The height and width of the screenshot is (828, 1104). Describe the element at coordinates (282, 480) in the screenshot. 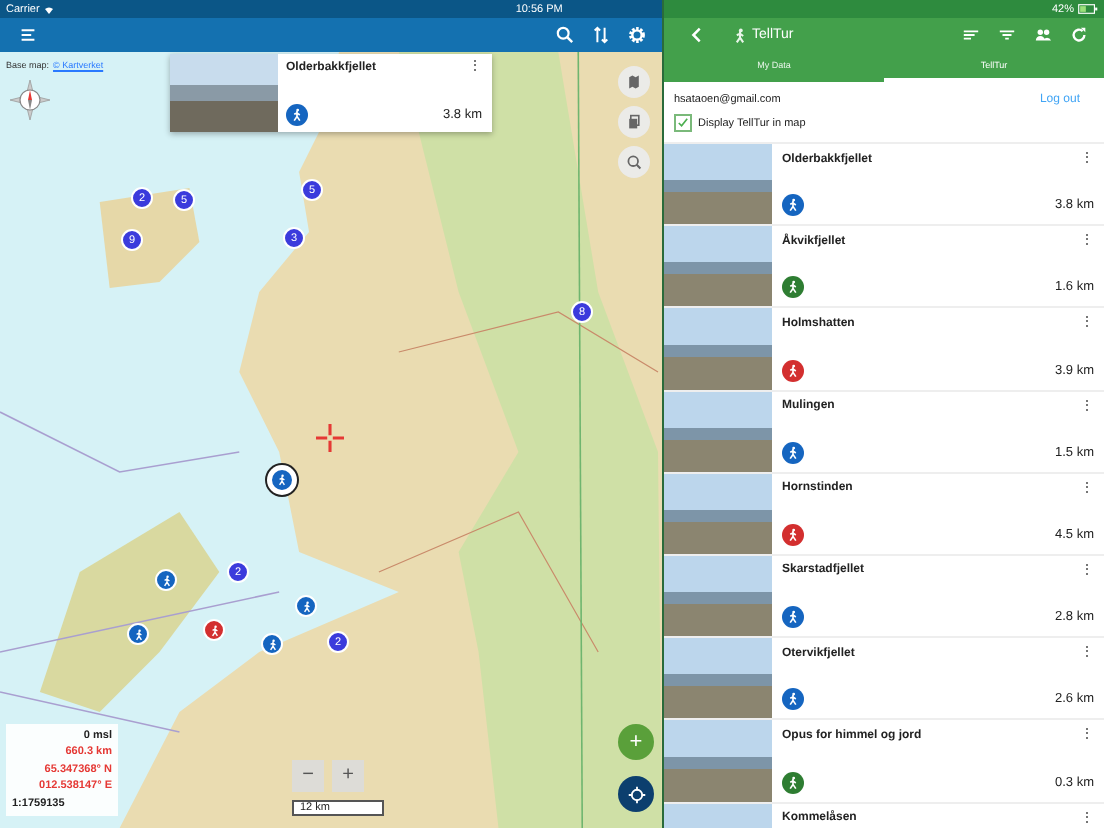

I see `selected-hiker-marker-icon` at that location.